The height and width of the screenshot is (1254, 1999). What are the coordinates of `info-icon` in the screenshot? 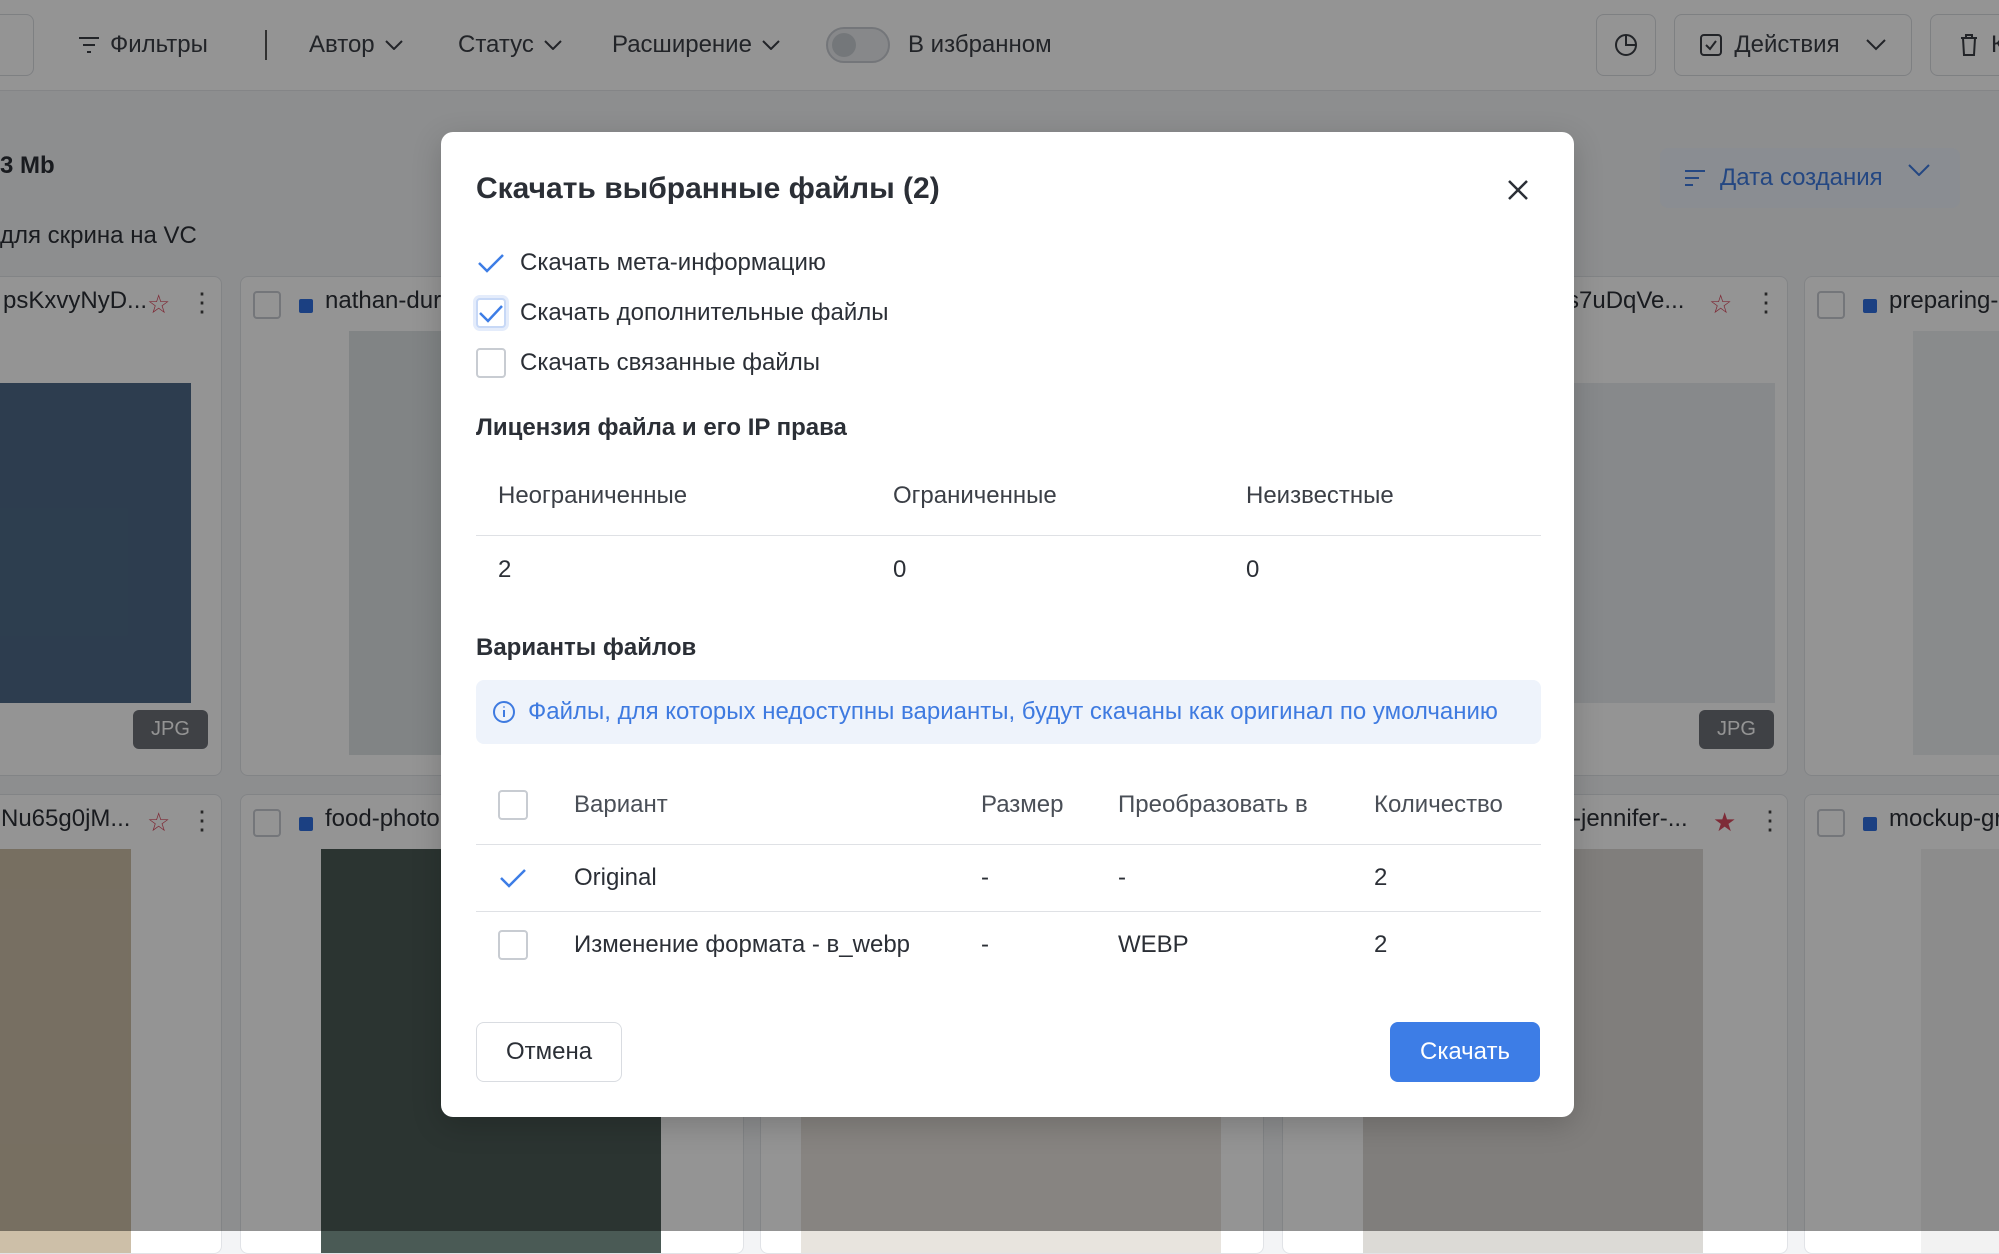 It's located at (504, 712).